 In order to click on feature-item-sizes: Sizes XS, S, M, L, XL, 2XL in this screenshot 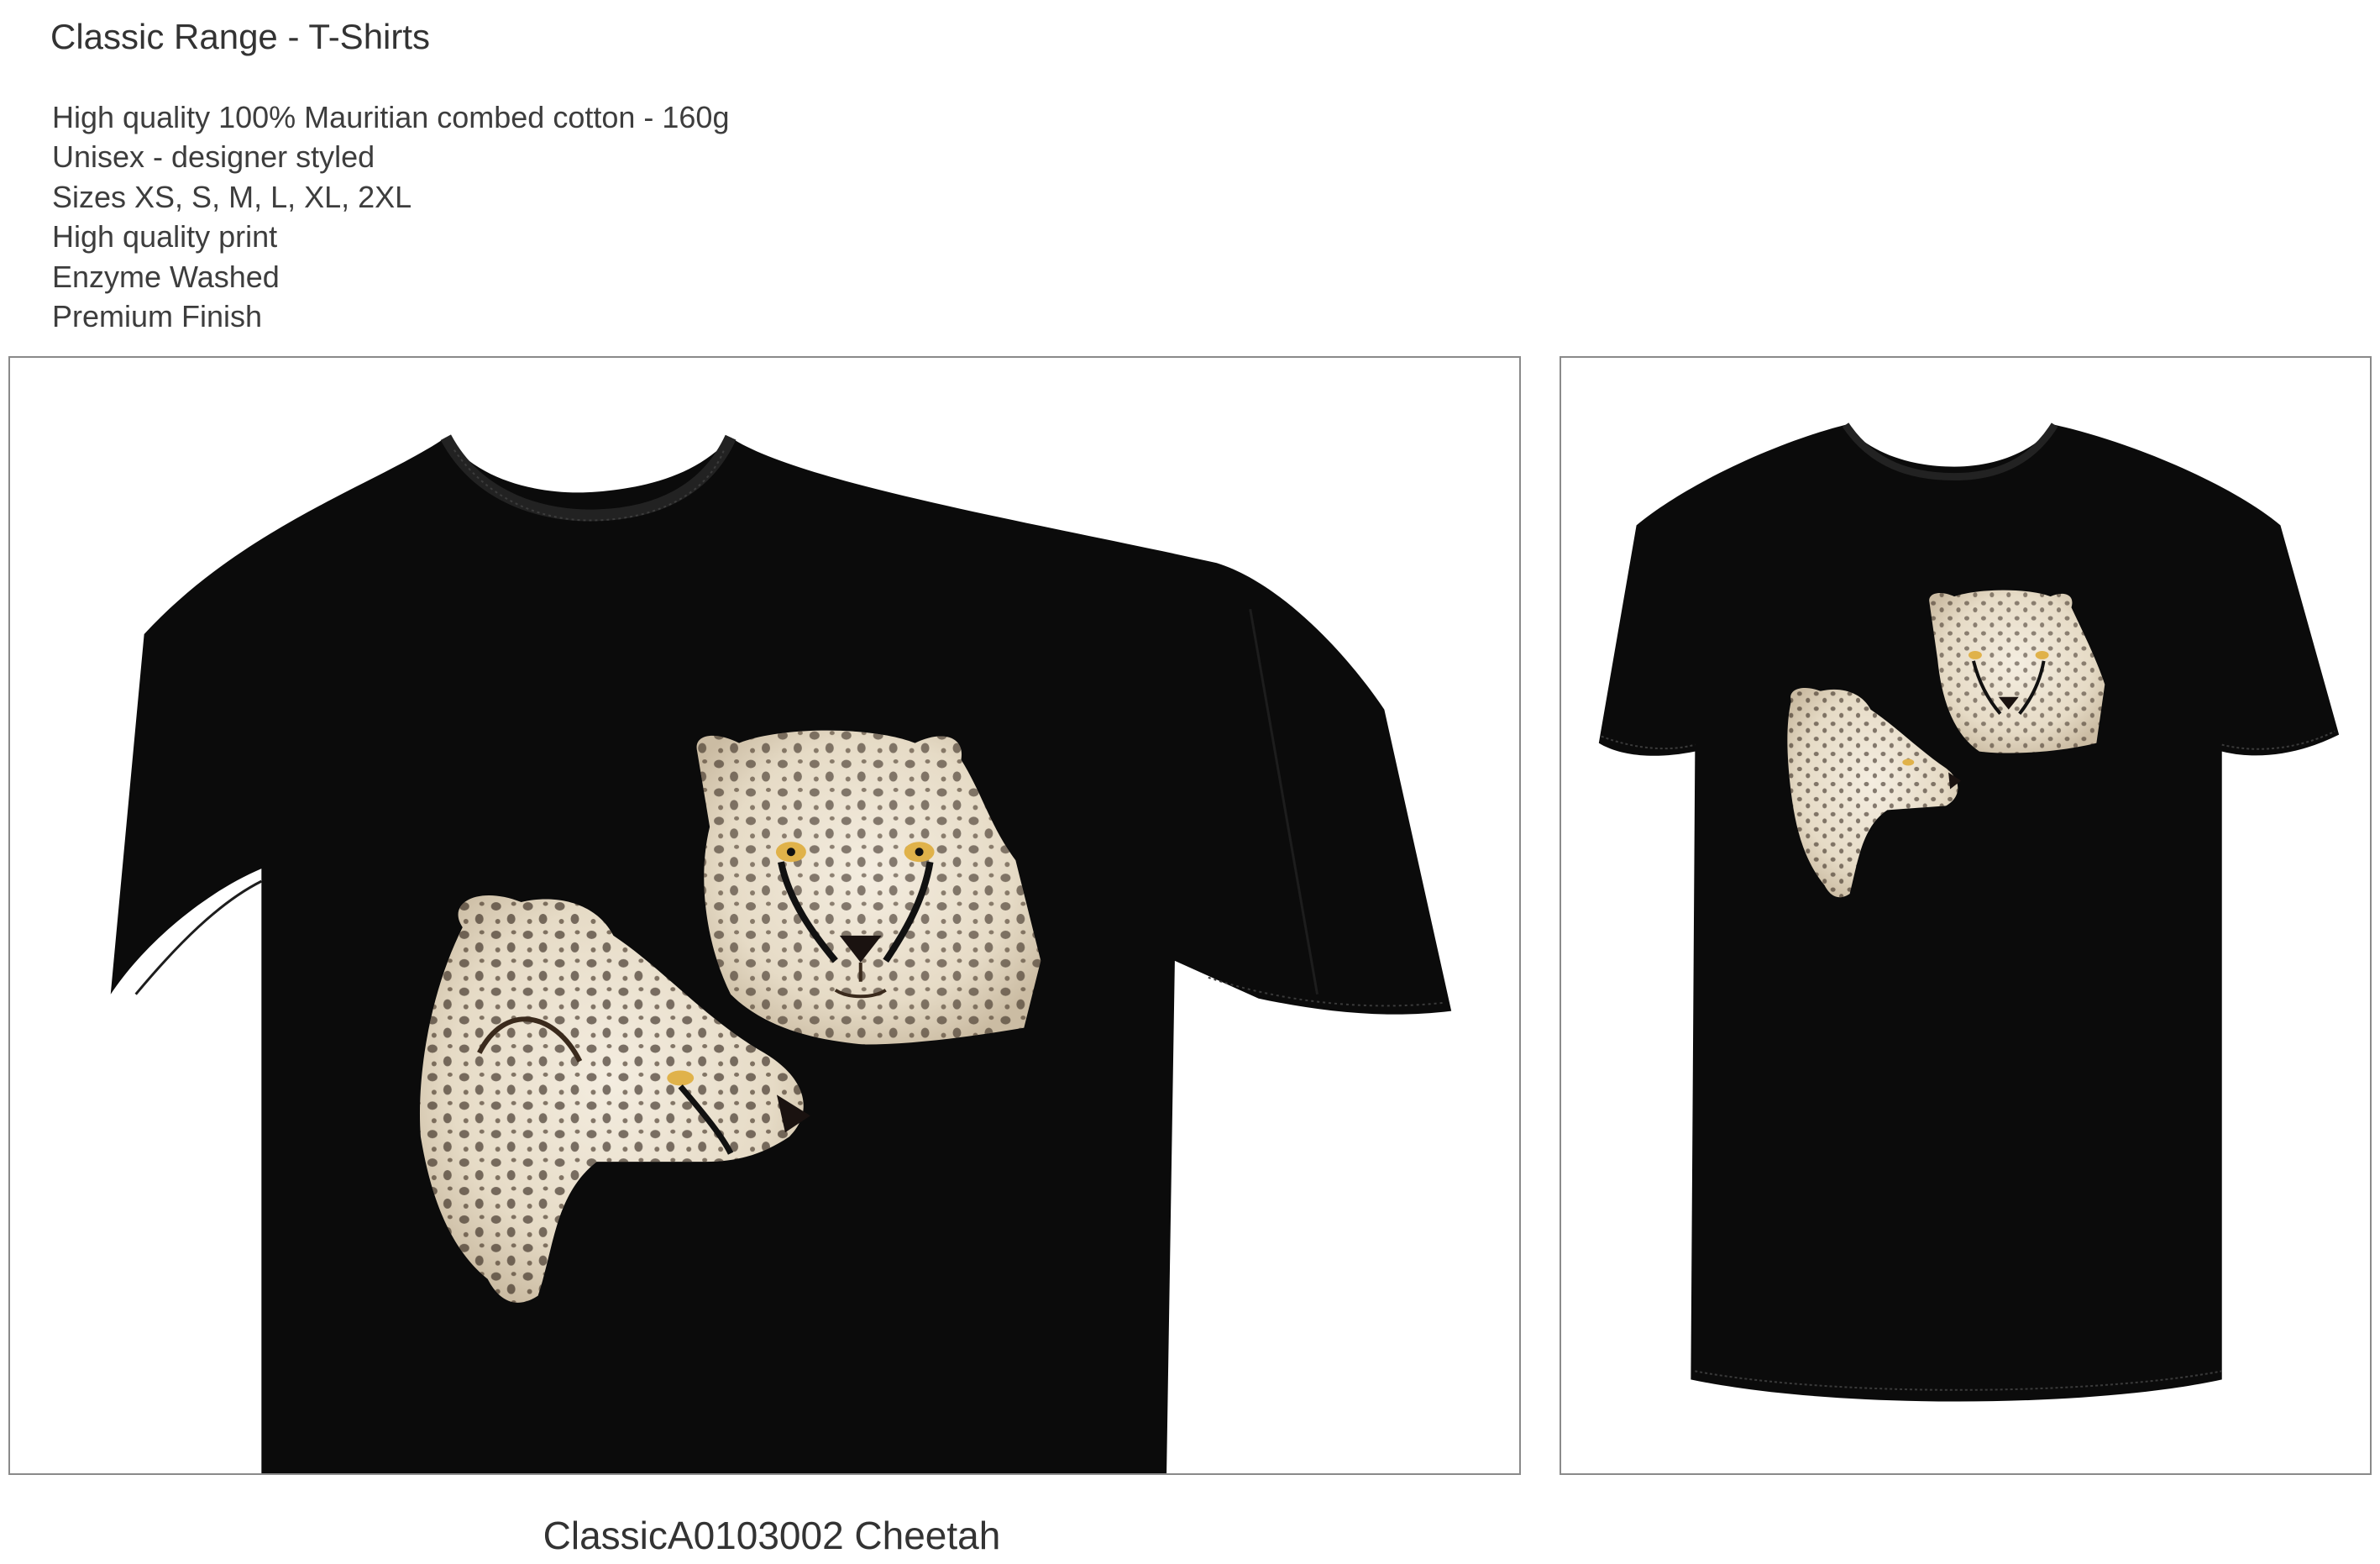, I will do `click(232, 196)`.